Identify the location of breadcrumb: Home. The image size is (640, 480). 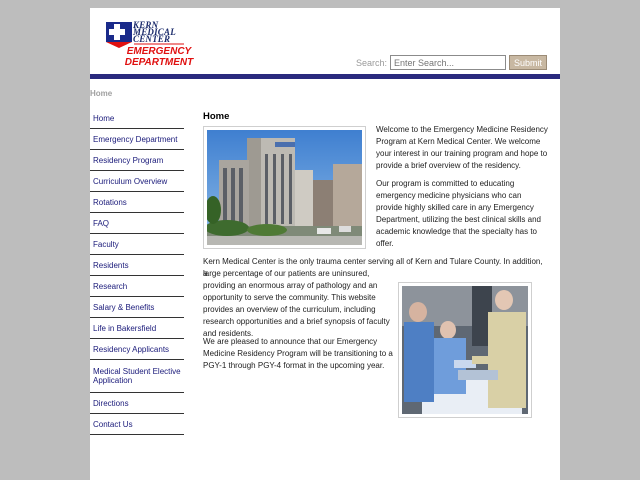
(101, 93).